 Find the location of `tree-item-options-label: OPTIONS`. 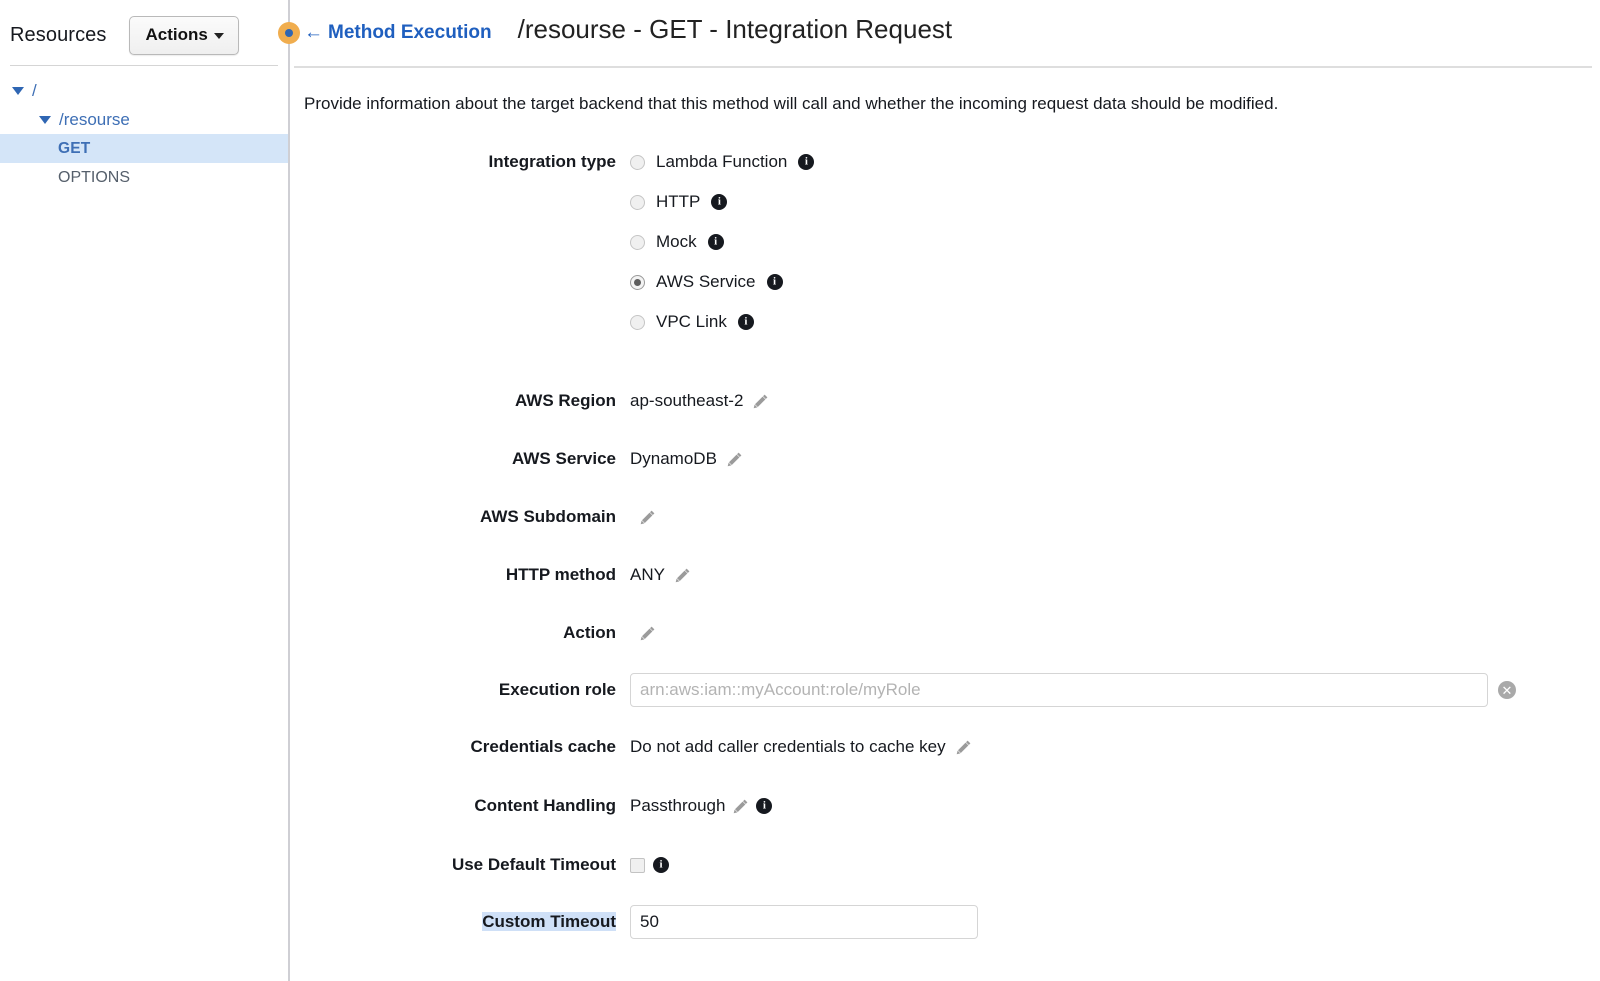

tree-item-options-label: OPTIONS is located at coordinates (94, 177).